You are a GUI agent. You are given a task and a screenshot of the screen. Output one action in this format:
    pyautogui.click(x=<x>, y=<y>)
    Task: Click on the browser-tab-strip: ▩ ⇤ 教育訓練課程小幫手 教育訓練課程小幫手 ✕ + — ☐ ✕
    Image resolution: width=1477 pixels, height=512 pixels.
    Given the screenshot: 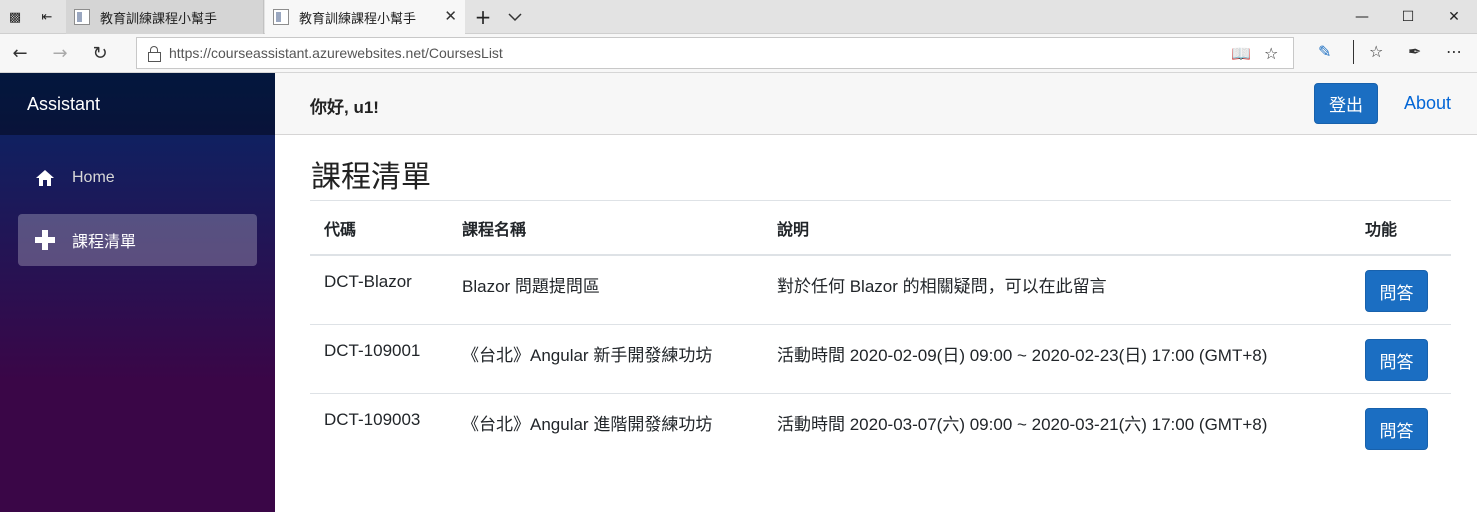 What is the action you would take?
    pyautogui.click(x=738, y=17)
    